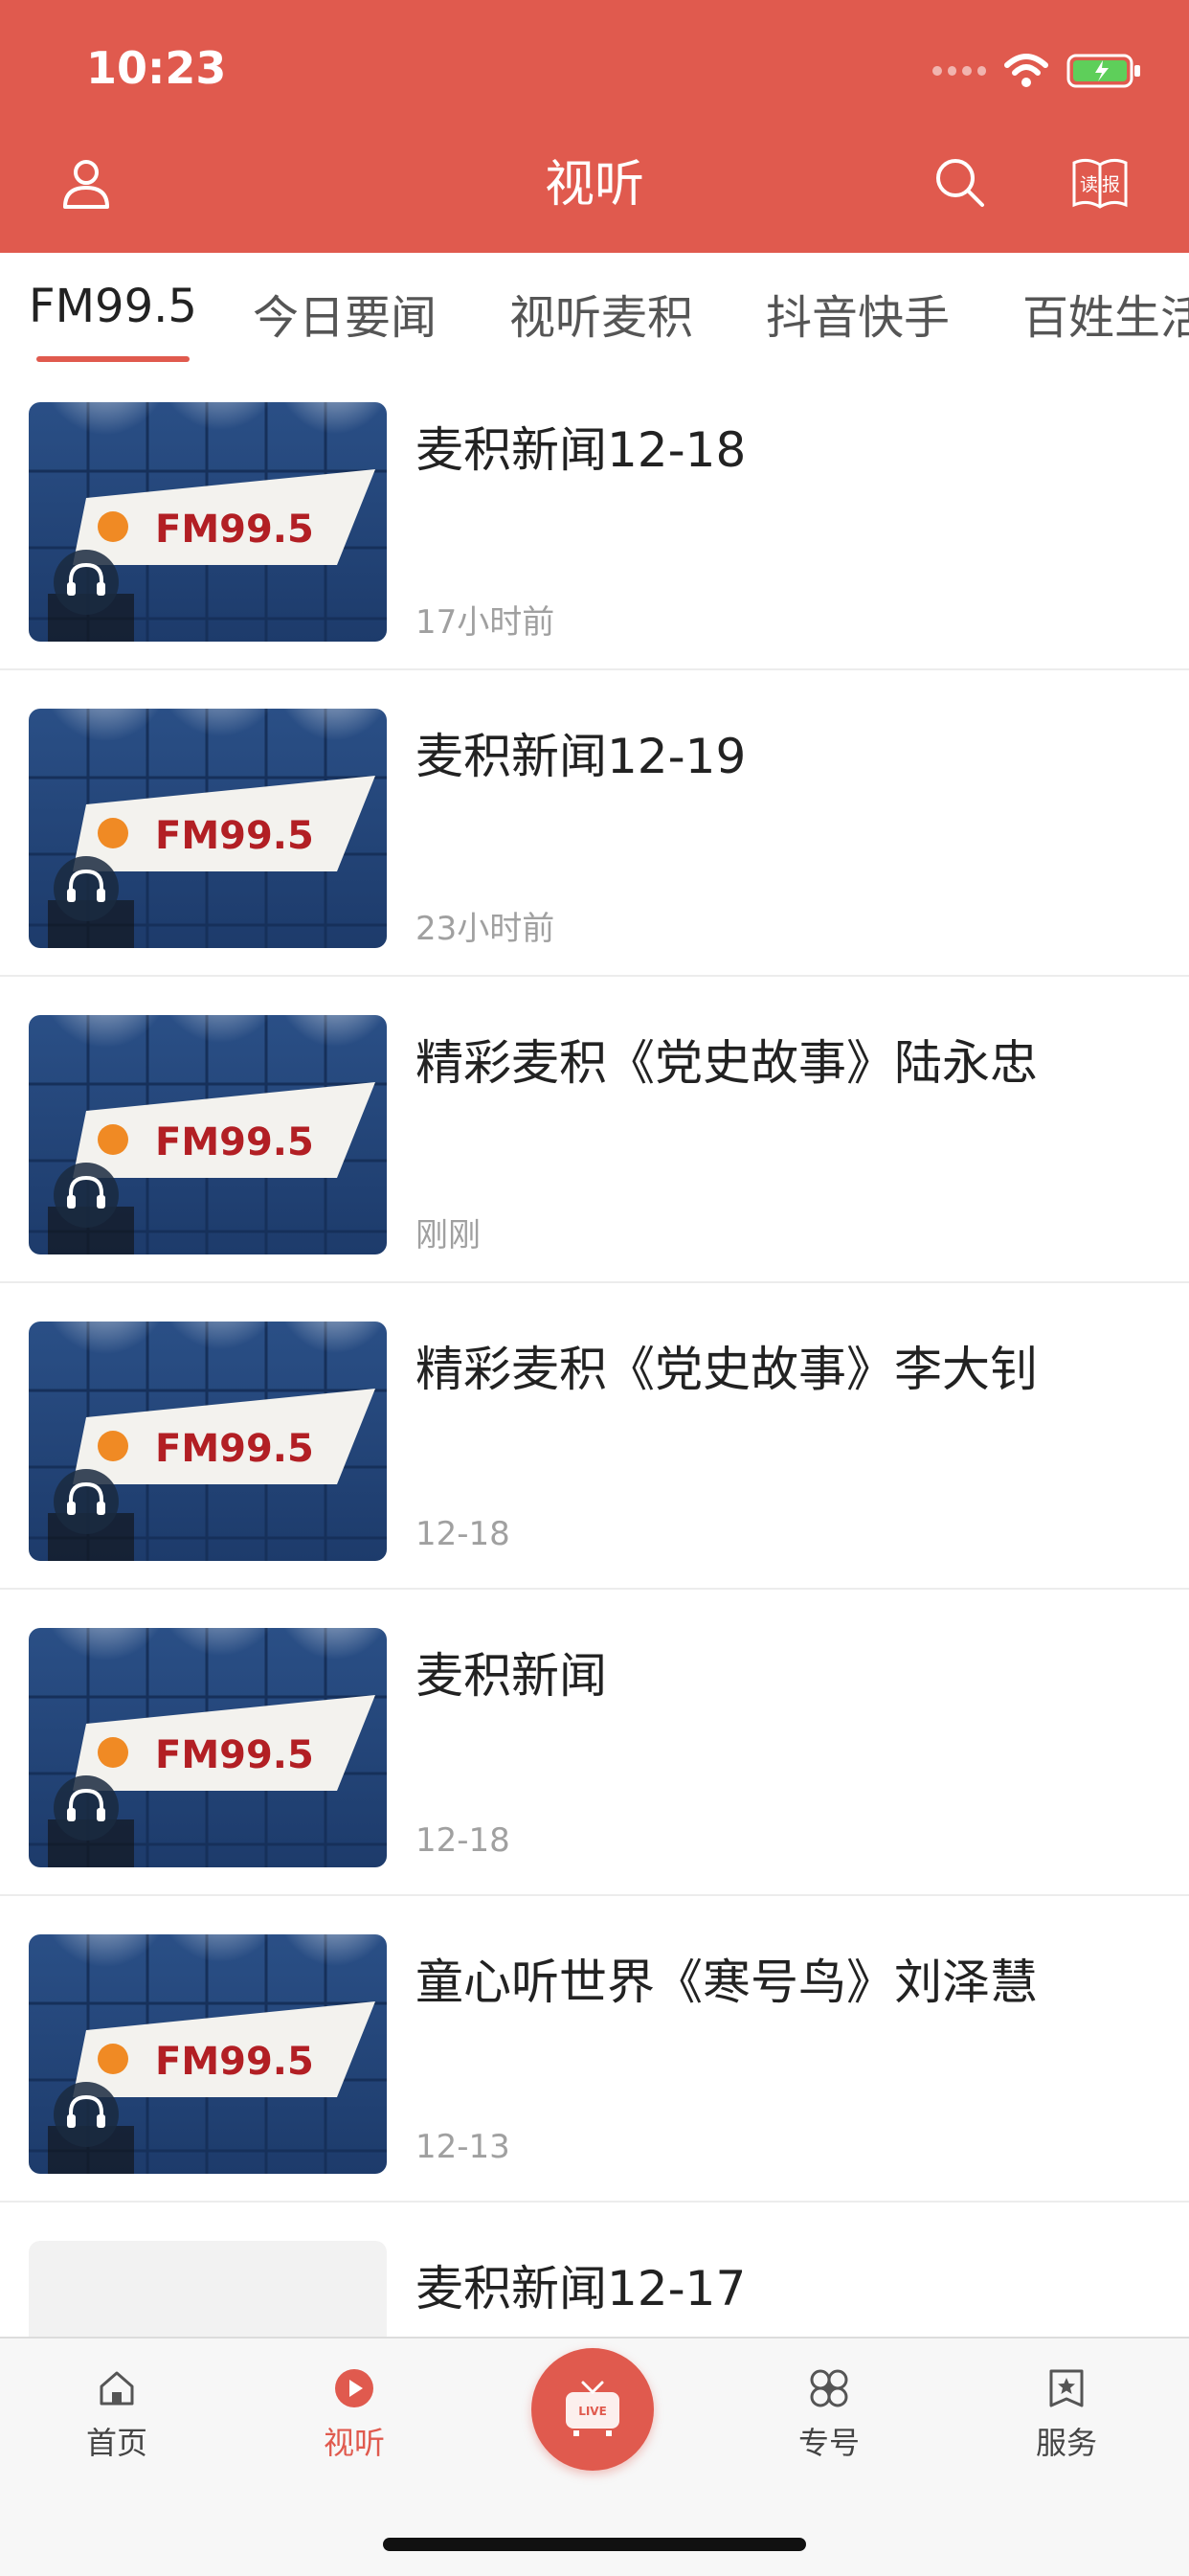 Image resolution: width=1189 pixels, height=2576 pixels. Describe the element at coordinates (511, 1676) in the screenshot. I see `item-title: 麦积新闻` at that location.